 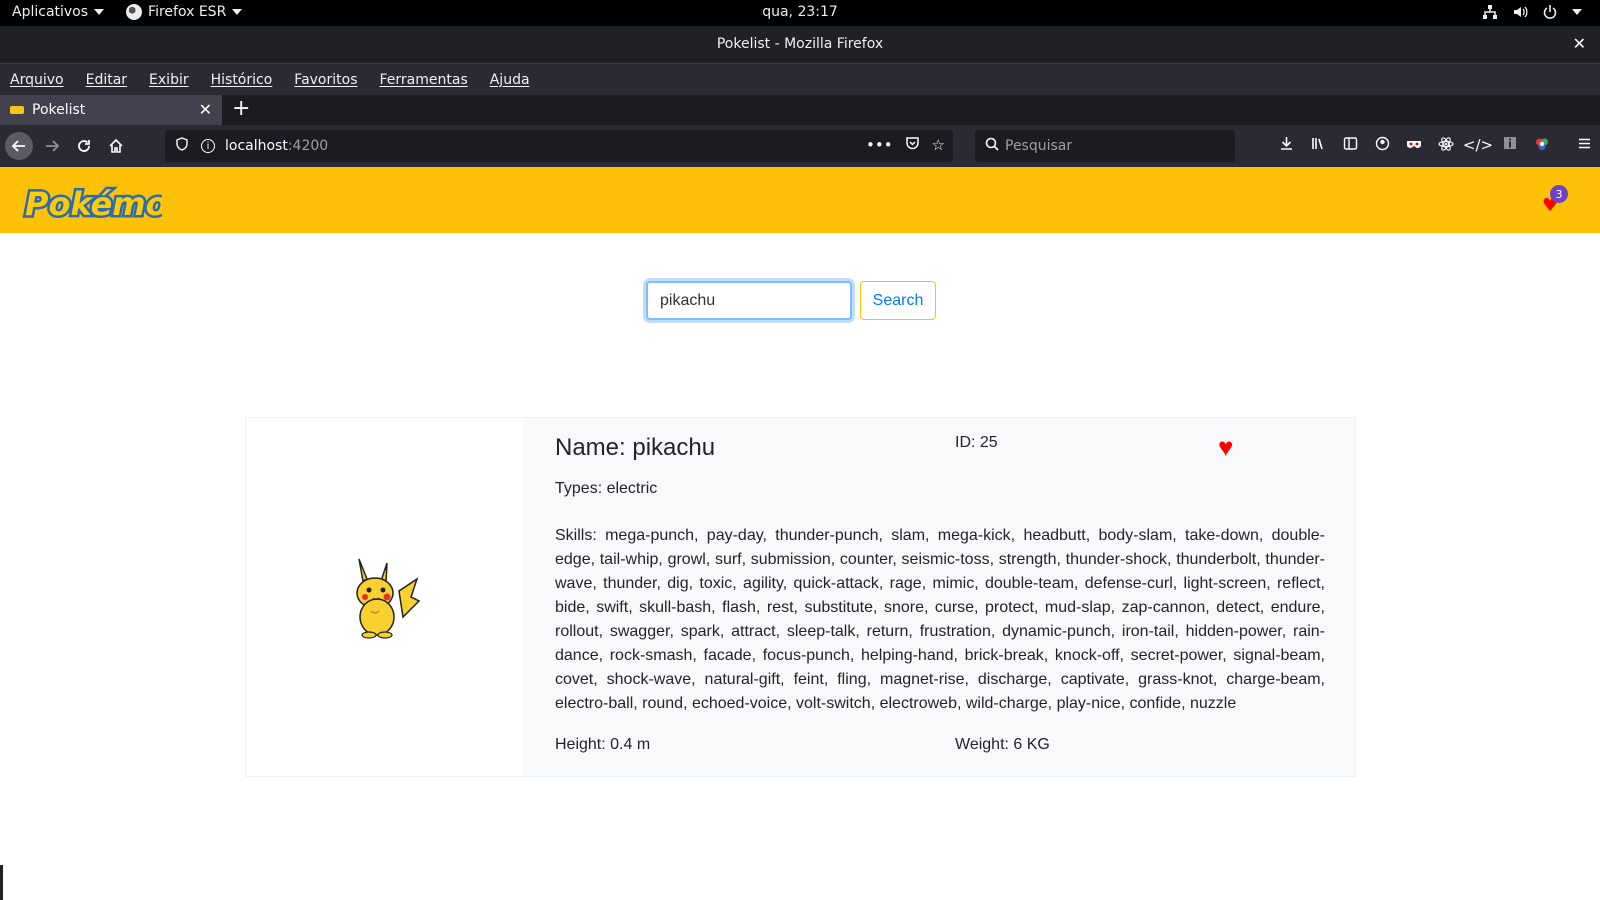 I want to click on extension-mask-icon, so click(x=1414, y=146).